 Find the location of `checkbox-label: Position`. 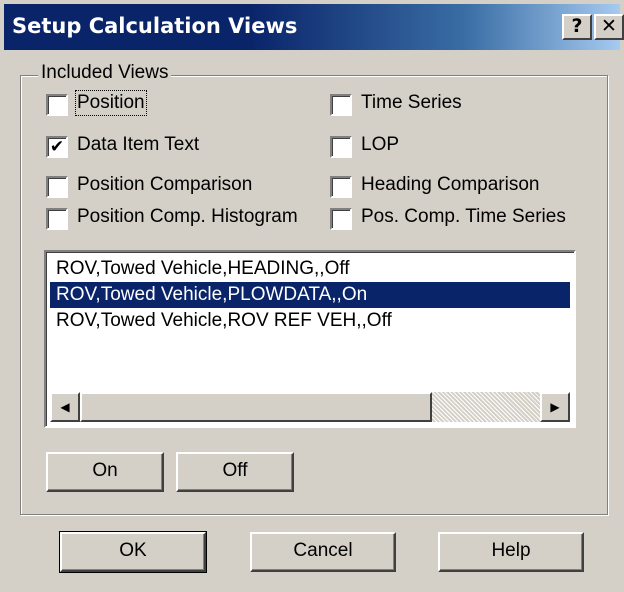

checkbox-label: Position is located at coordinates (111, 103).